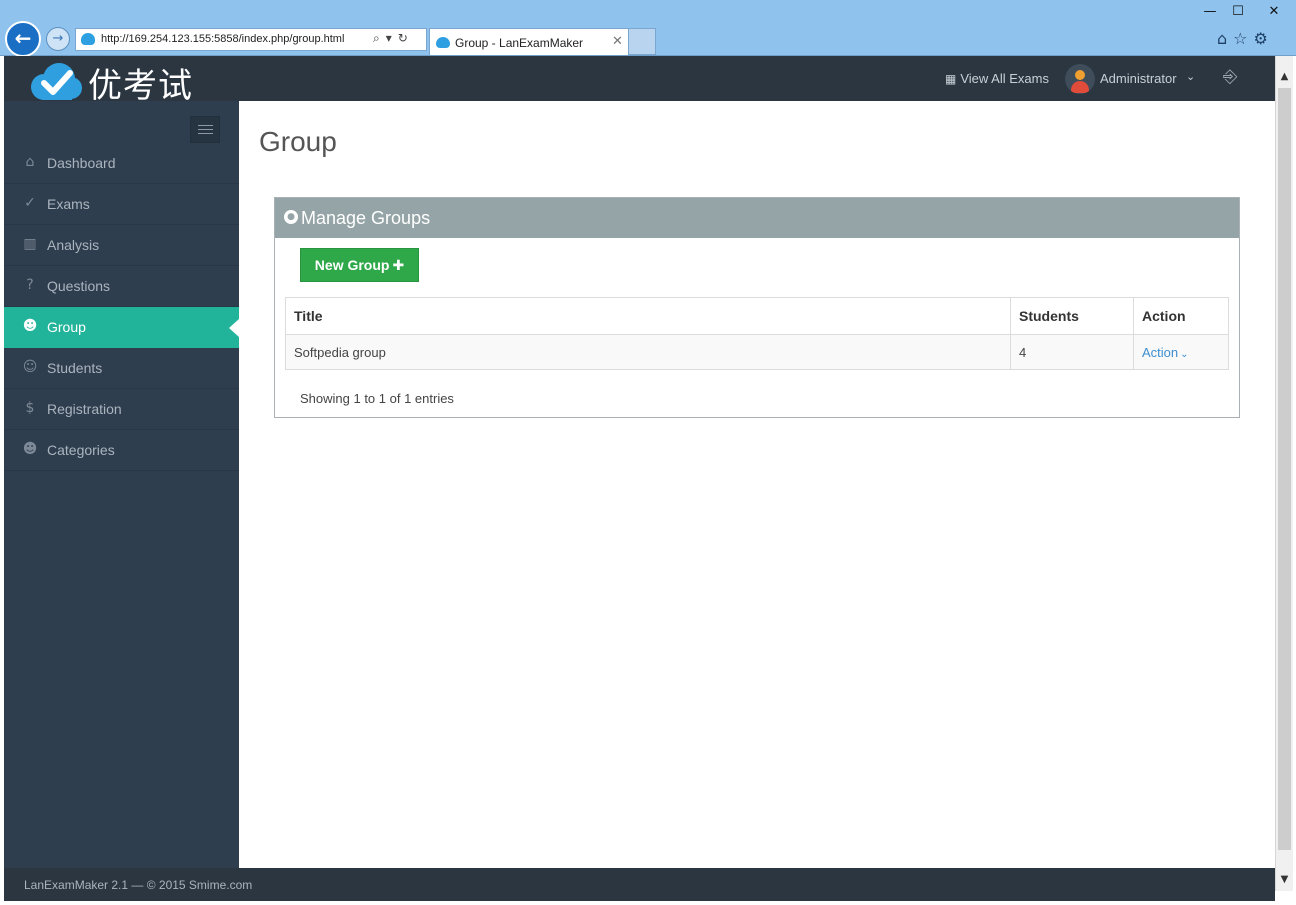 The image size is (1296, 905). I want to click on table-header-row: Title Students Action, so click(757, 316).